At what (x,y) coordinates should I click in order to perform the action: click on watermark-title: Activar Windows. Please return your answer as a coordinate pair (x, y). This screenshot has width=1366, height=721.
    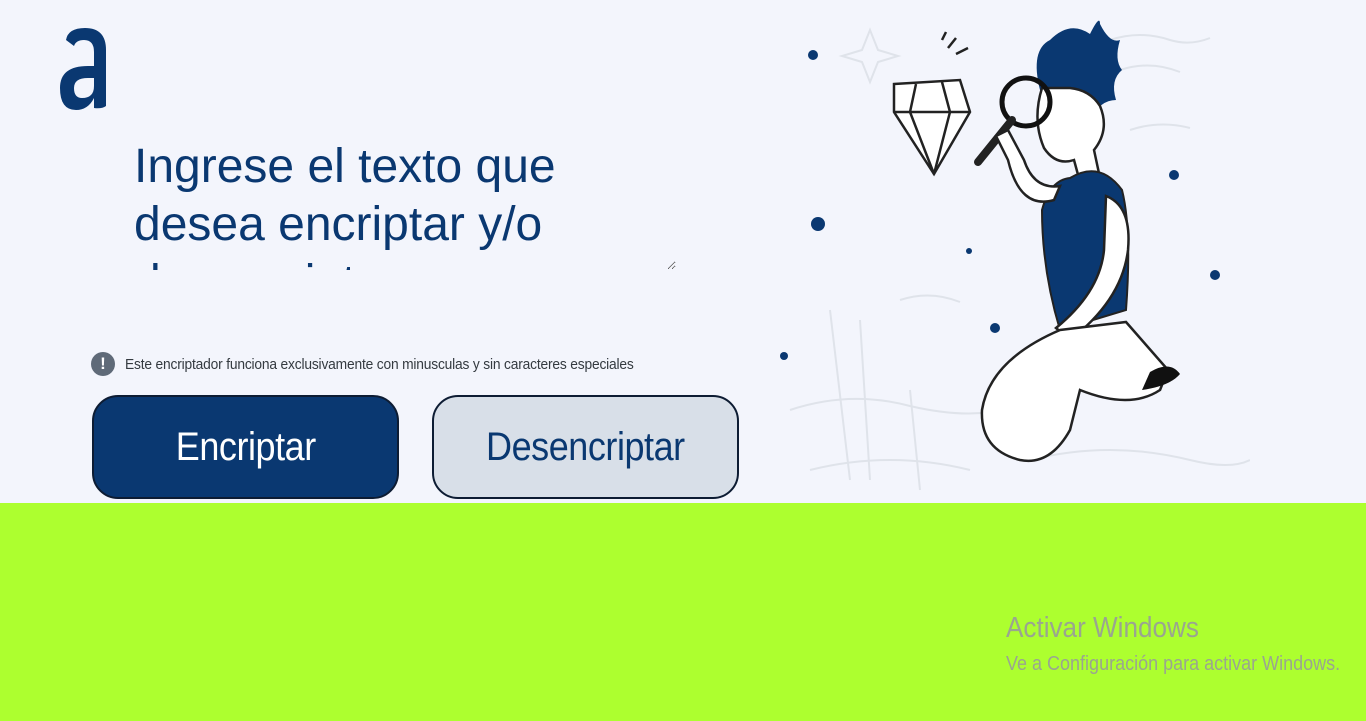
    Looking at the image, I should click on (1102, 628).